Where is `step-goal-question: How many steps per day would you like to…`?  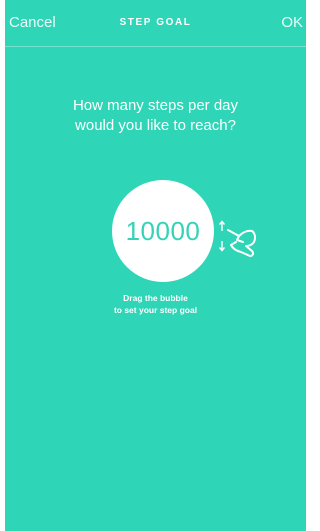
step-goal-question: How many steps per day would you like to… is located at coordinates (155, 116).